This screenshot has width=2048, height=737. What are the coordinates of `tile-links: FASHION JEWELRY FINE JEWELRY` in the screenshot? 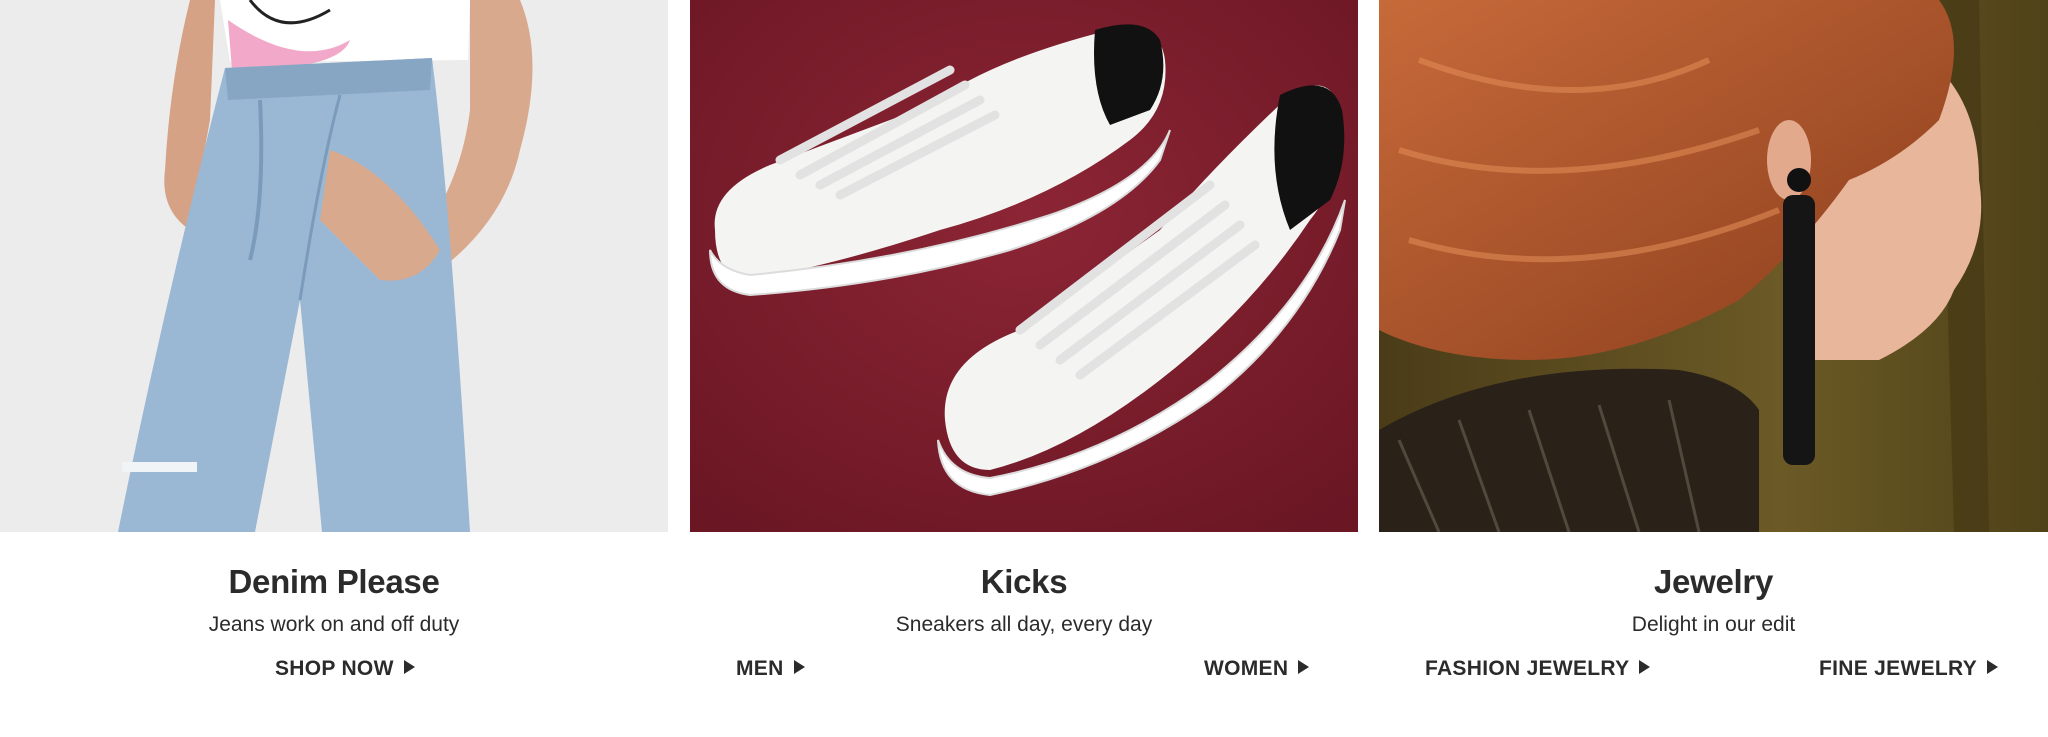 It's located at (1713, 669).